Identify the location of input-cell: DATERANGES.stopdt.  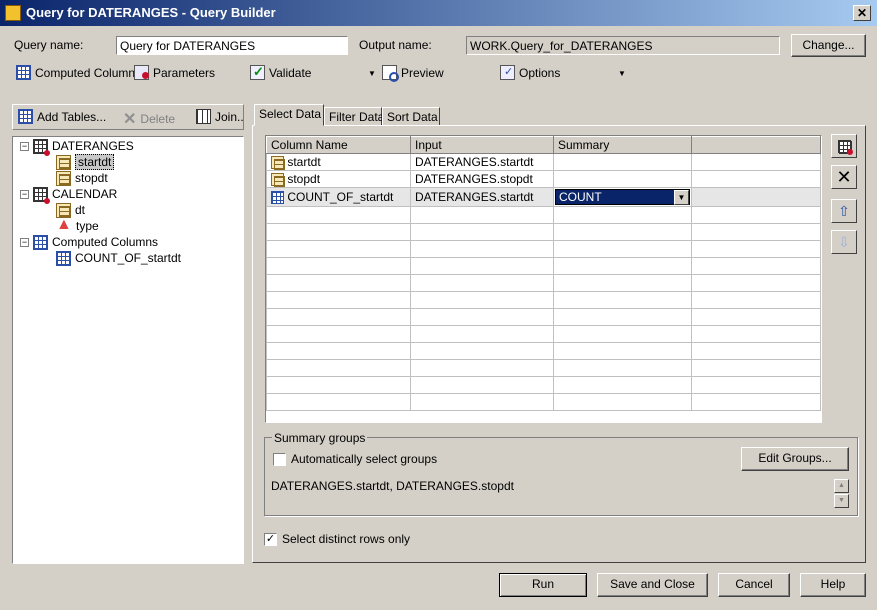
(482, 179).